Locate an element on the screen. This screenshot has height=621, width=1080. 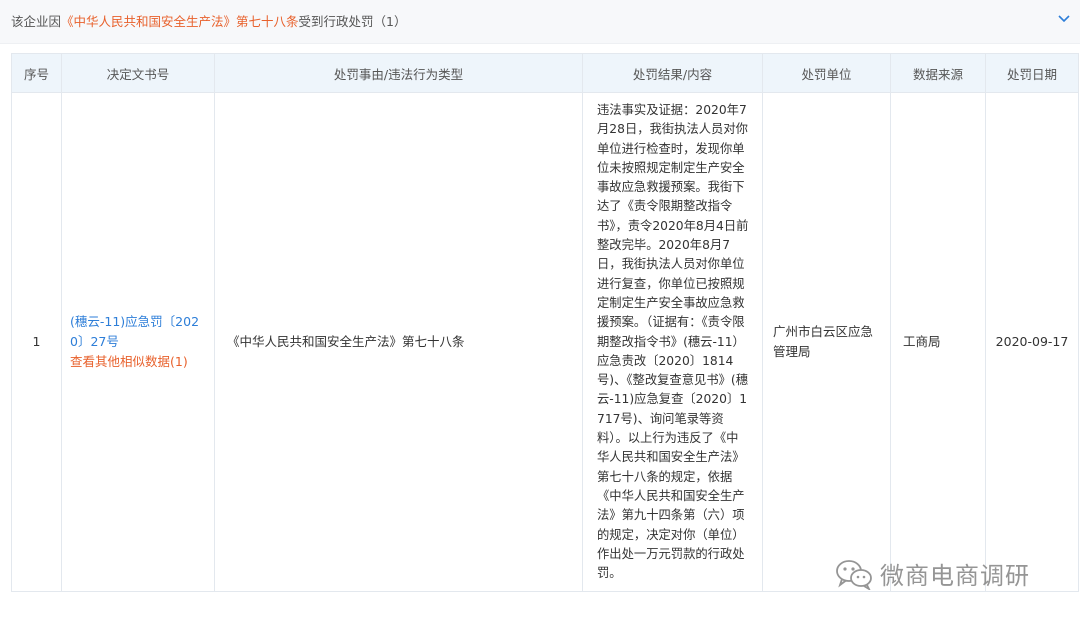
title-law-link: 《中华人民共和国安全生产法》第七十八条 is located at coordinates (180, 21).